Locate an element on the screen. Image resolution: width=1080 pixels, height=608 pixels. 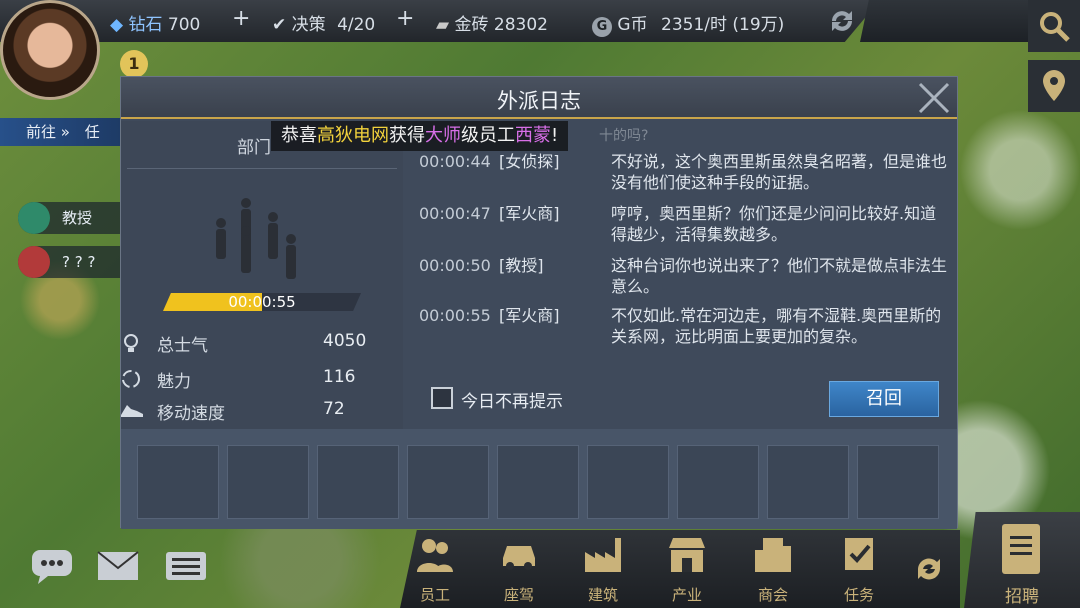
log-speaker: [女侦探] is located at coordinates (529, 161).